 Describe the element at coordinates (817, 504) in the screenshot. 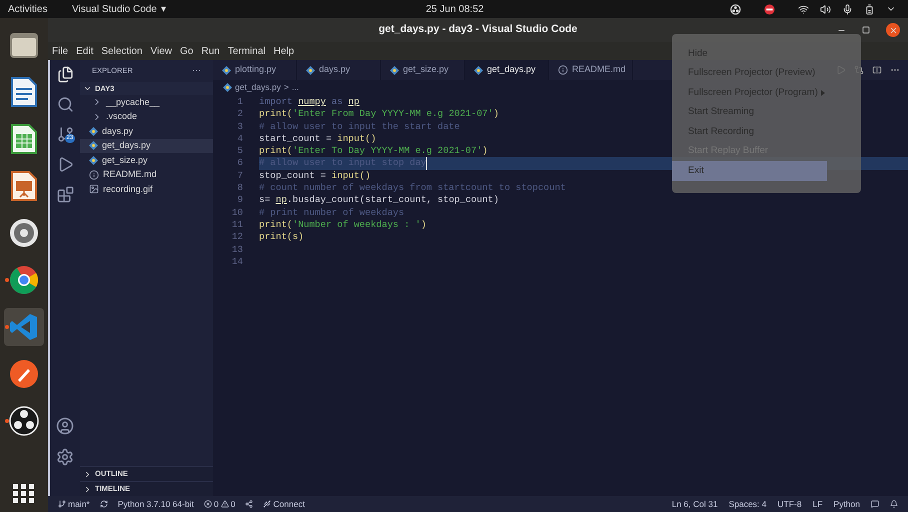

I see `status-item: LF` at that location.